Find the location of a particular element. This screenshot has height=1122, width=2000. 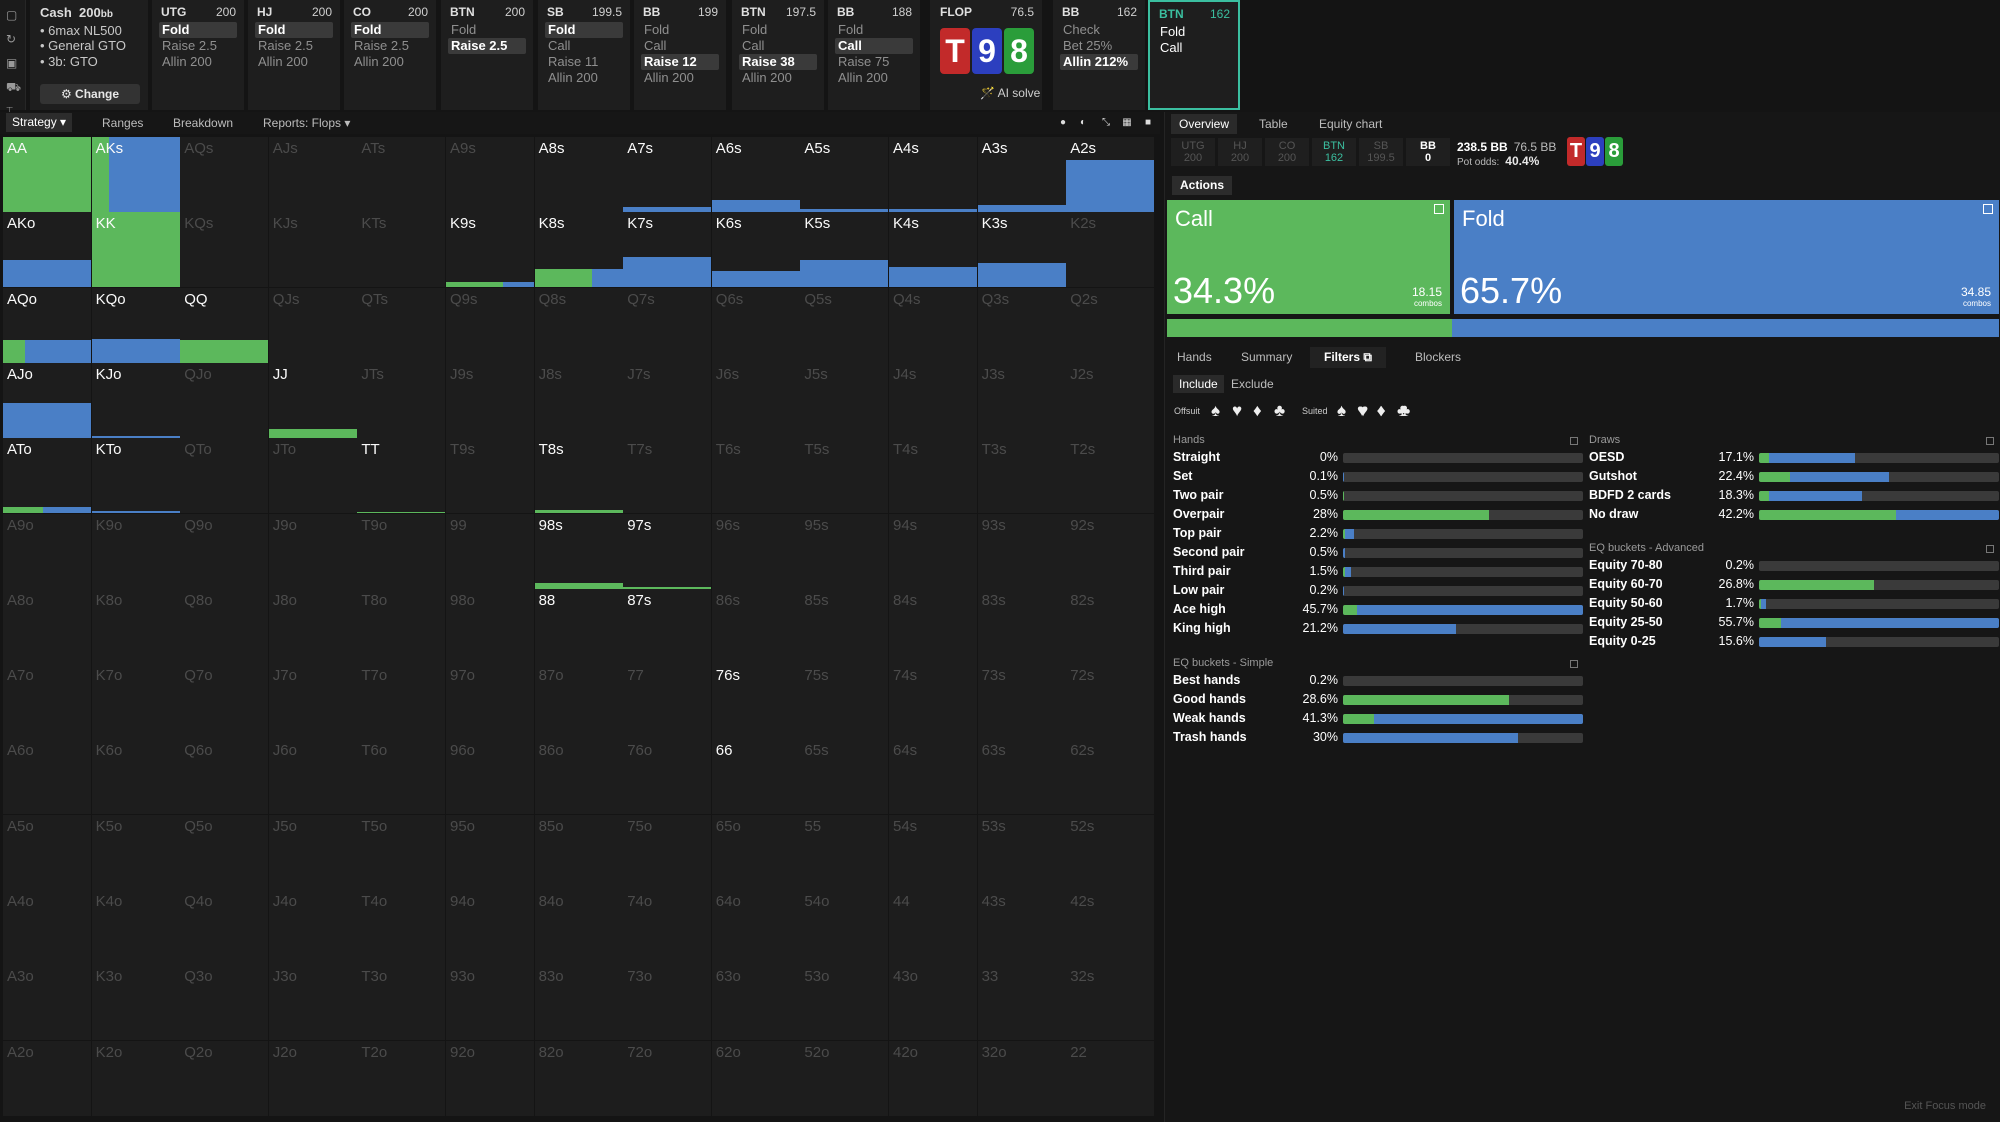

hand-cell: JTs is located at coordinates (401, 400).